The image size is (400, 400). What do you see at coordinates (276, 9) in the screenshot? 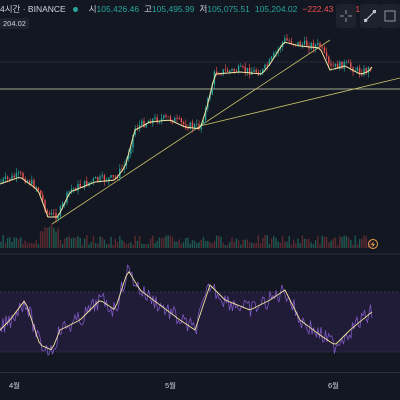
I see `close-value: 105,204.02` at bounding box center [276, 9].